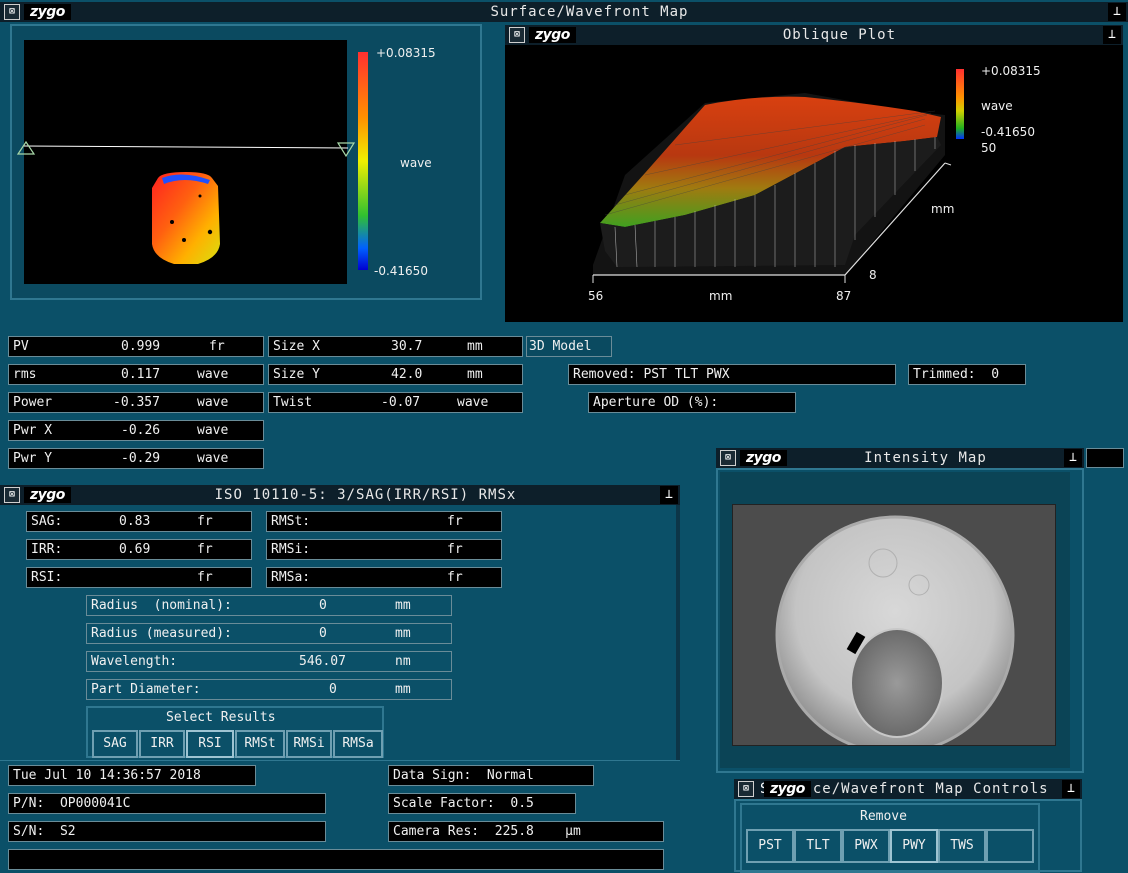 This screenshot has height=873, width=1128. I want to click on select-results-label: Select Results, so click(221, 717).